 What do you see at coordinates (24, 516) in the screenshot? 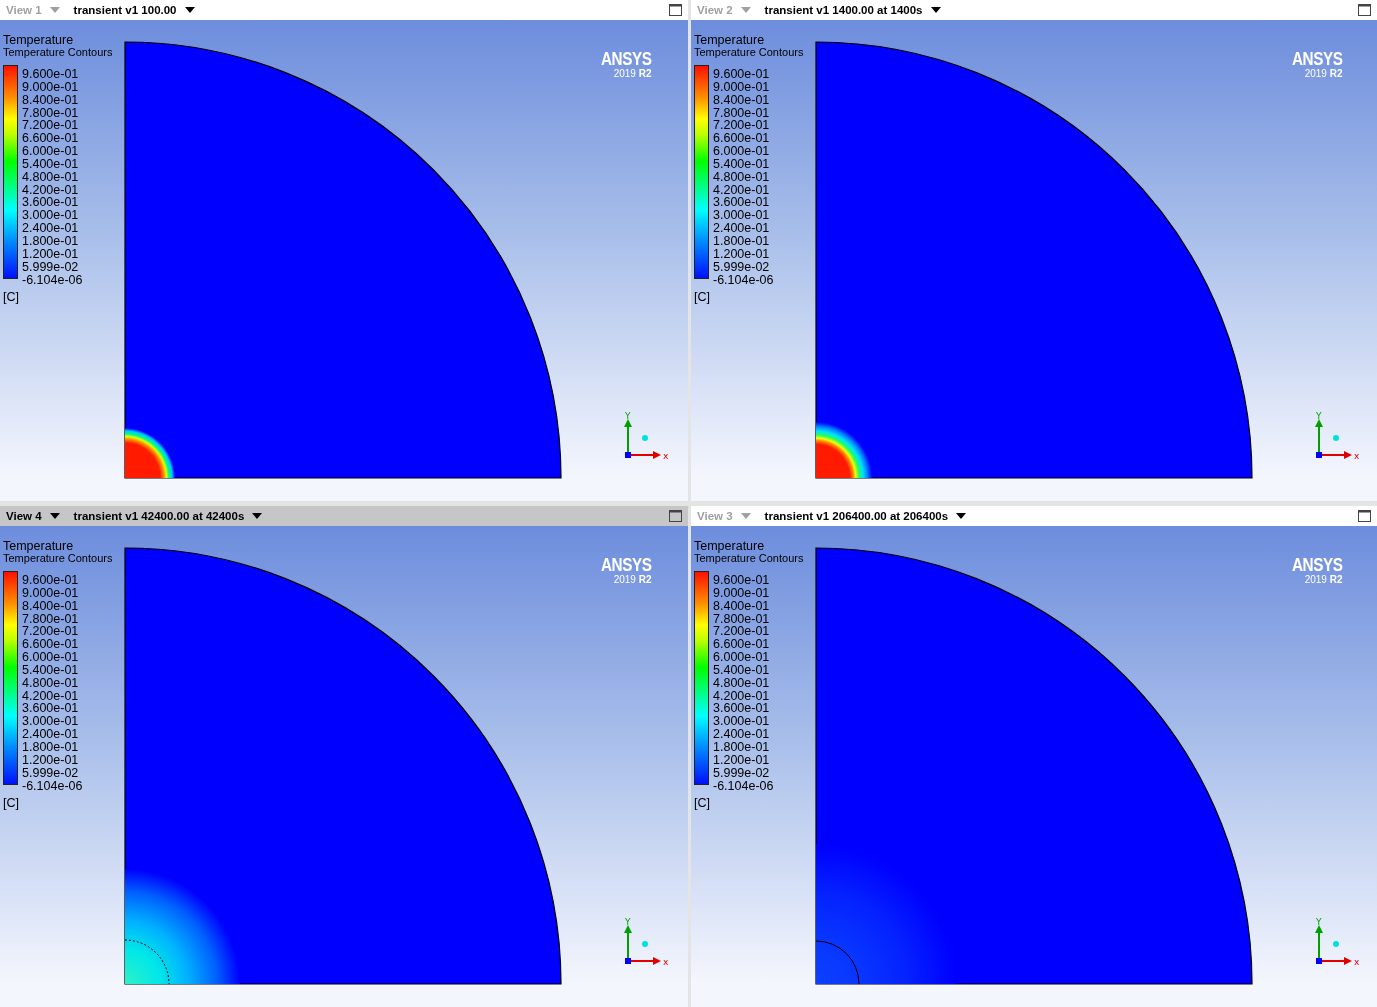
I see `view-label: View 4` at bounding box center [24, 516].